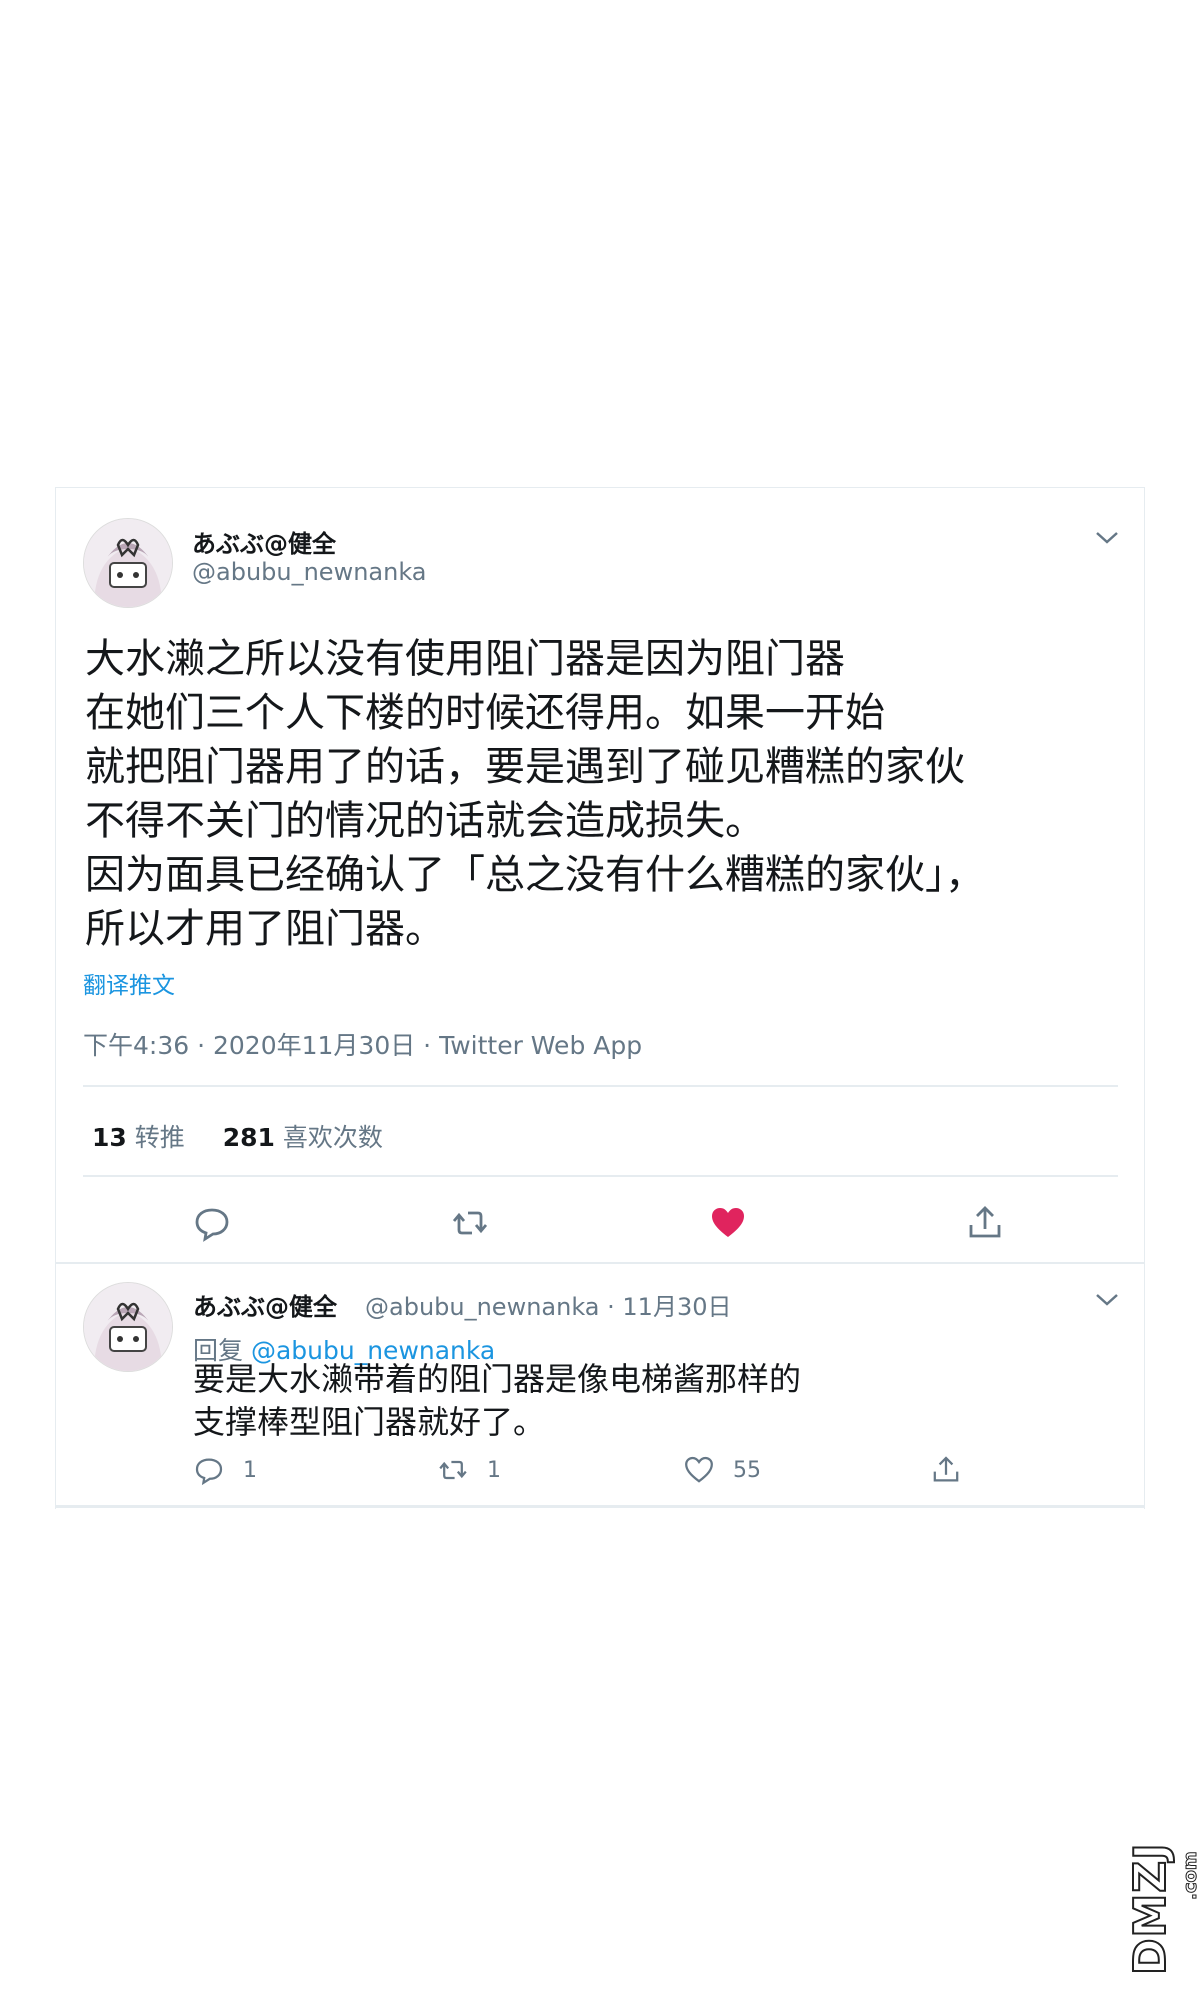 This screenshot has height=2000, width=1200. I want to click on reply-author-avatar, so click(128, 1327).